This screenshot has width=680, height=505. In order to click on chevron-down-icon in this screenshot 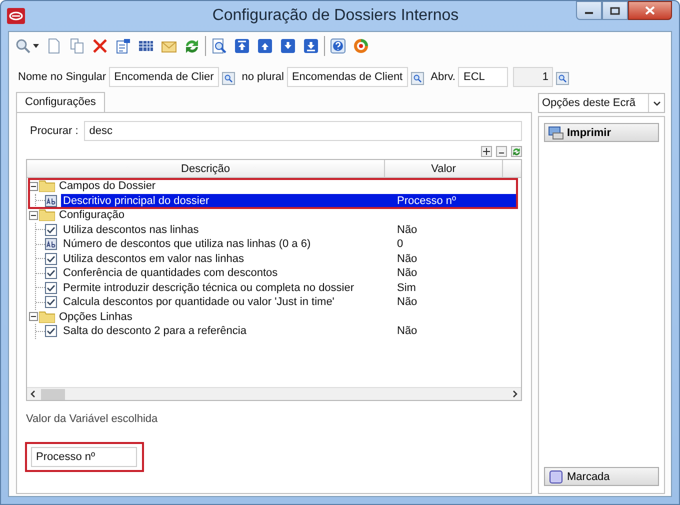, I will do `click(656, 103)`.